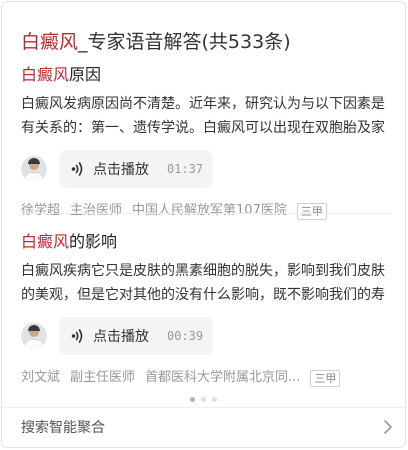  I want to click on answer-title: 白癜风原因, so click(207, 75).